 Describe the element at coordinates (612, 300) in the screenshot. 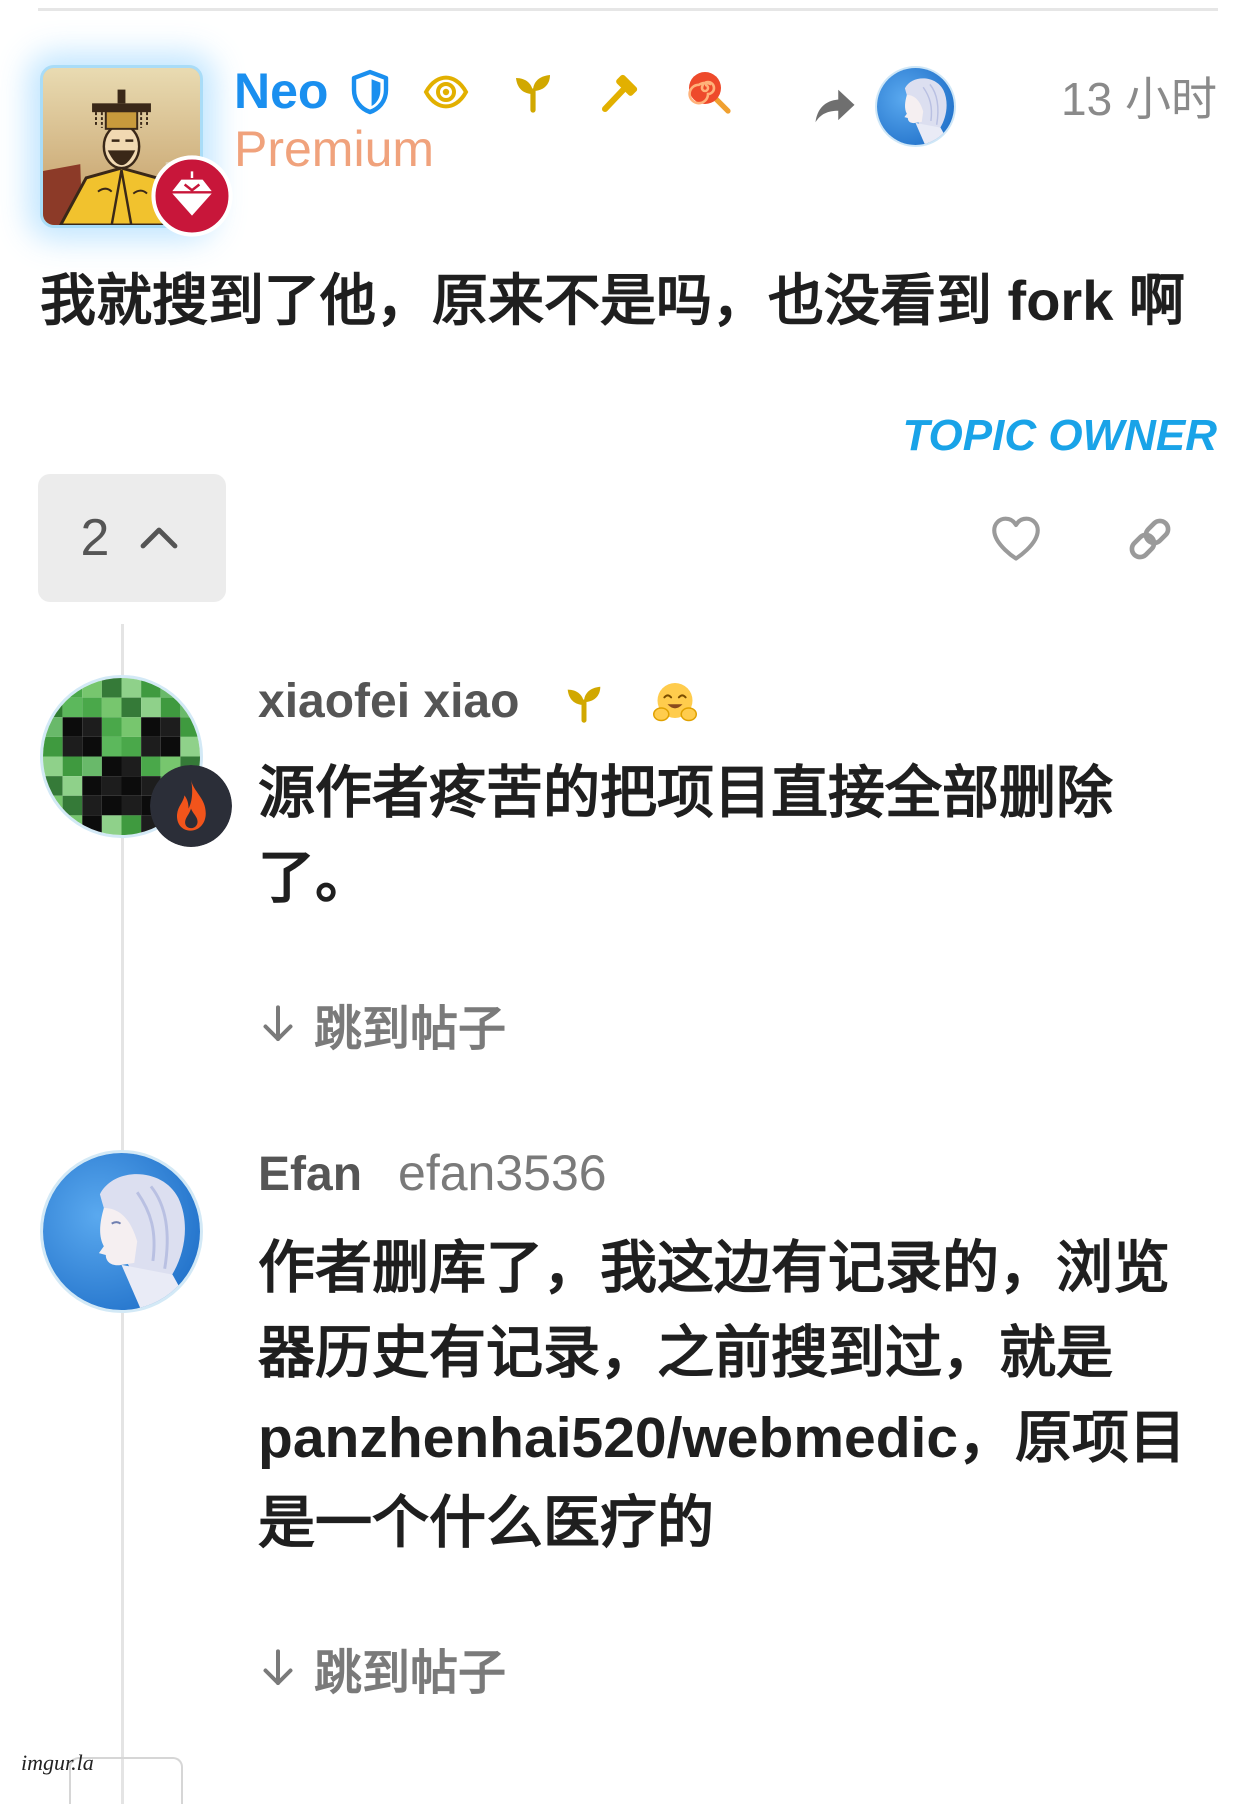

I see `post-body: 我就搜到了他，原来不是吗，也没看到 fork 啊` at that location.